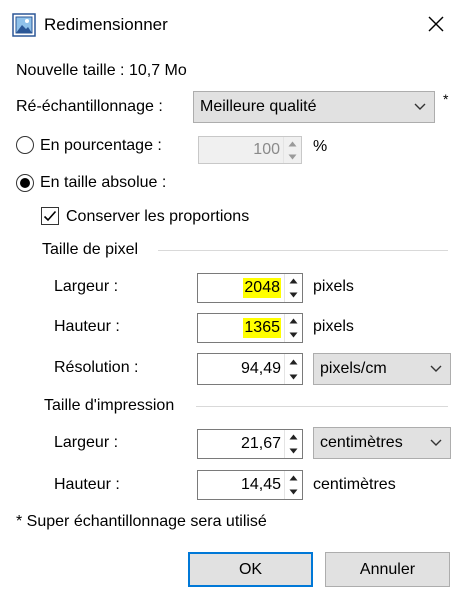 The width and height of the screenshot is (461, 597). What do you see at coordinates (333, 326) in the screenshot?
I see `pixel-height-unit: pixels` at bounding box center [333, 326].